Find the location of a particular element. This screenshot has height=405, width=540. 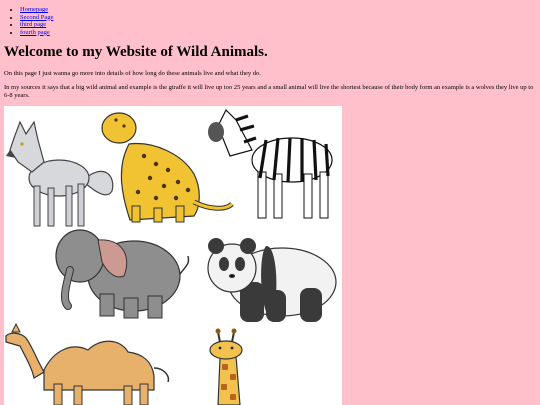

panda-illustration is located at coordinates (272, 280).